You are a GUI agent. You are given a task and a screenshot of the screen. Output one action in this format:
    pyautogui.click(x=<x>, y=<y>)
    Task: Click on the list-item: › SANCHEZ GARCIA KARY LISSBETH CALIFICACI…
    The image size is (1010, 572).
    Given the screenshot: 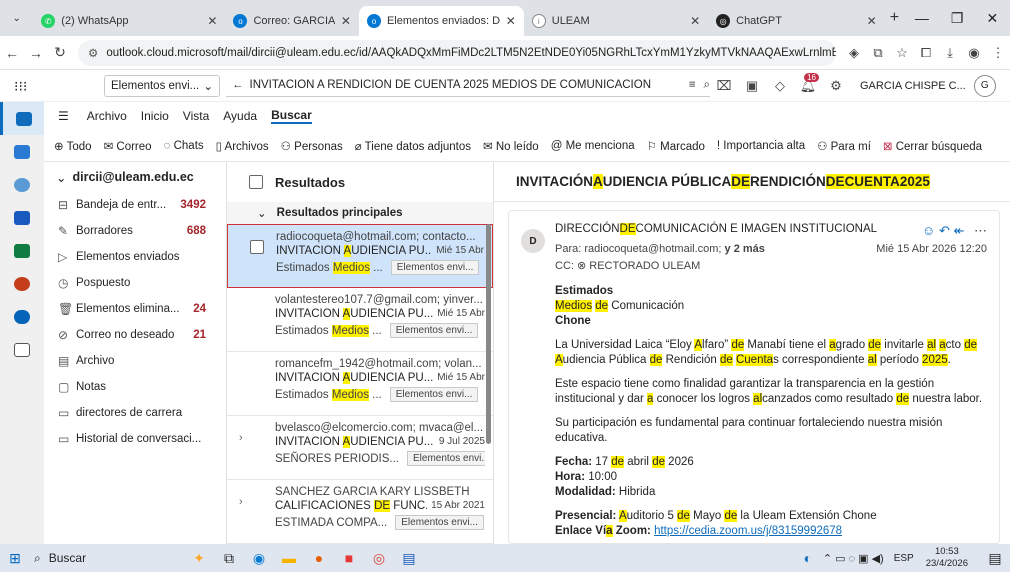 What is the action you would take?
    pyautogui.click(x=360, y=512)
    